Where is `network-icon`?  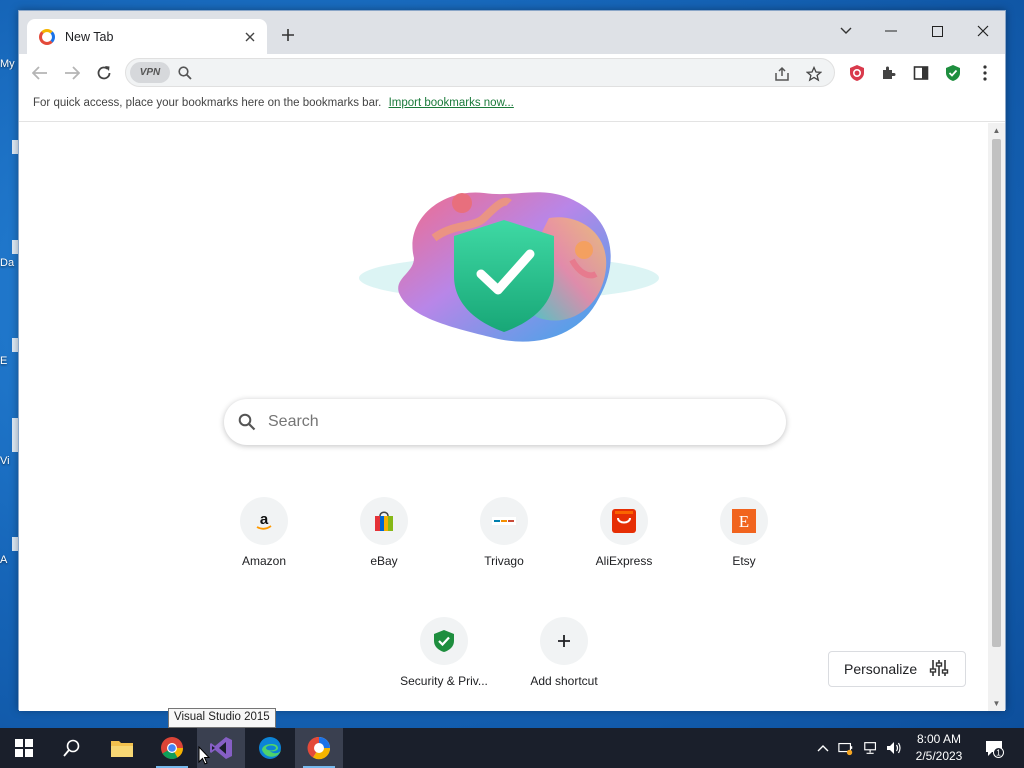
network-icon is located at coordinates (871, 748).